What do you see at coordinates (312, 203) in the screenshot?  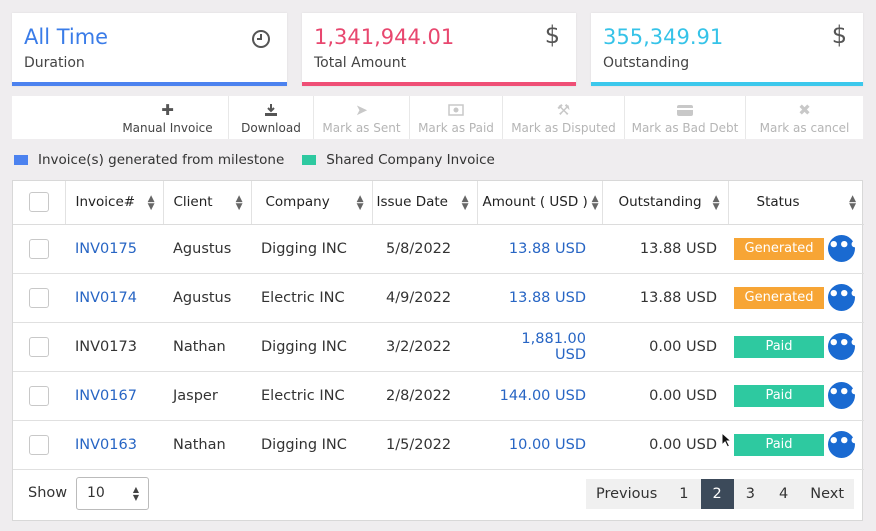 I see `company-header: Company ▲ ▼` at bounding box center [312, 203].